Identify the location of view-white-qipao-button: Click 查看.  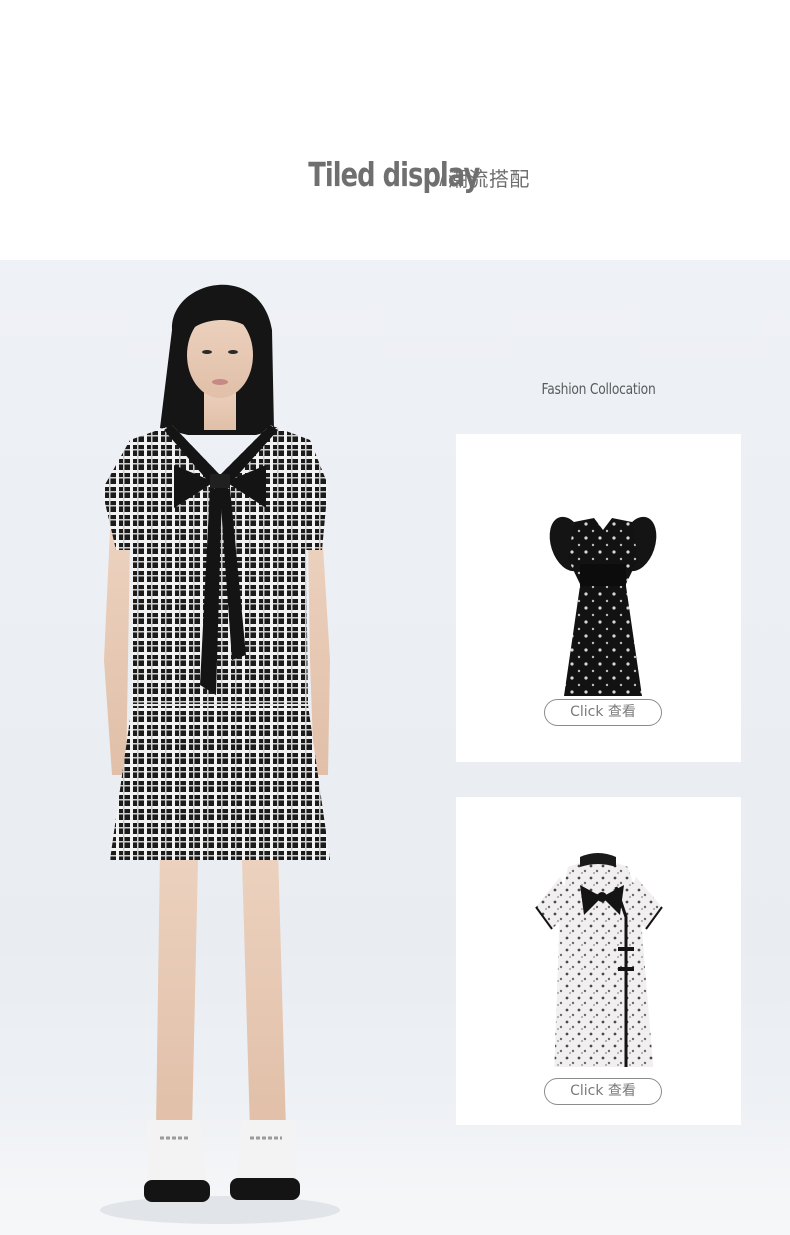
(603, 1091).